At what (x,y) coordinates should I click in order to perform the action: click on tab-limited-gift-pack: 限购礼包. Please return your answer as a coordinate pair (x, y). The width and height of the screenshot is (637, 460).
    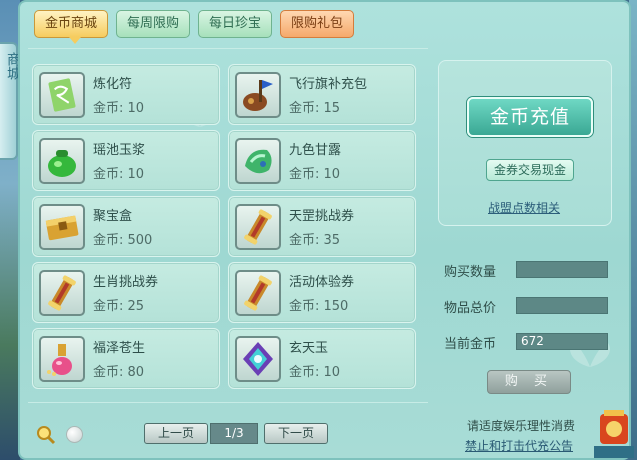
    Looking at the image, I should click on (317, 24).